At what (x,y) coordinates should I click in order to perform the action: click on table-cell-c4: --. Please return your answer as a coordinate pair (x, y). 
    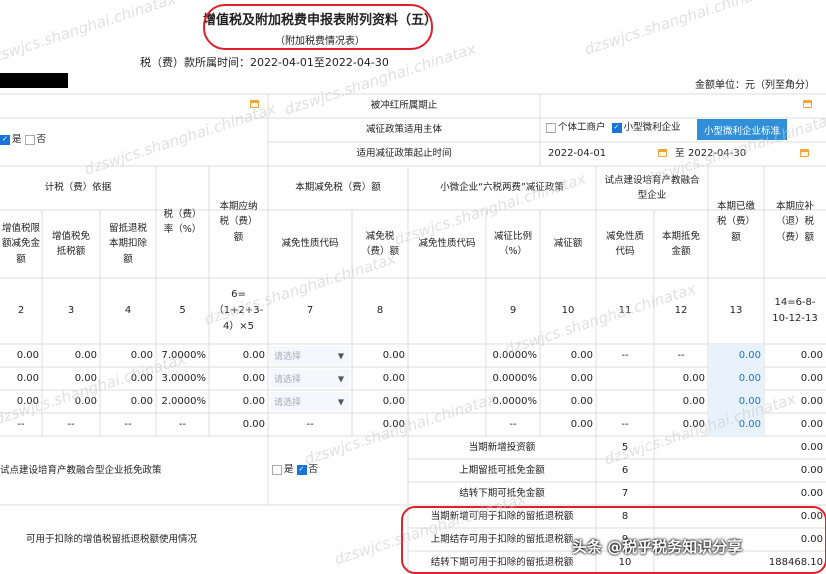
    Looking at the image, I should click on (128, 424).